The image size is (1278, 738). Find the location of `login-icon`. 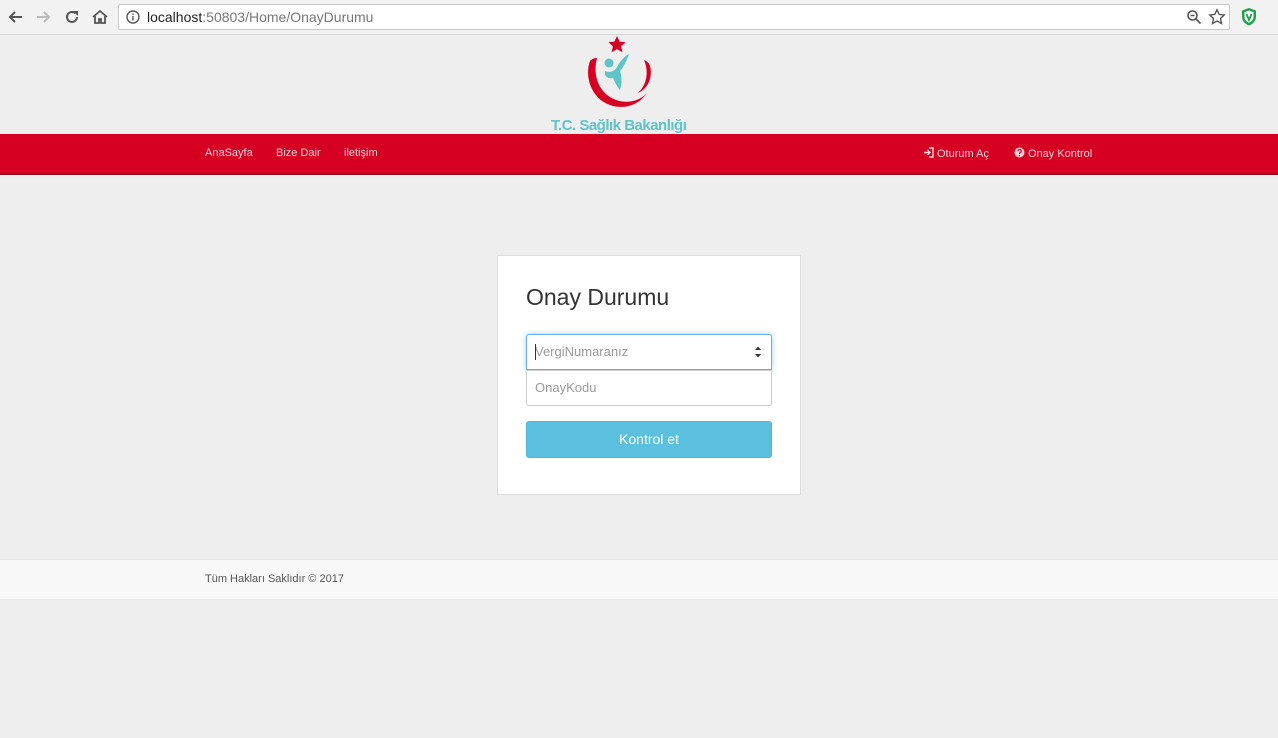

login-icon is located at coordinates (929, 152).